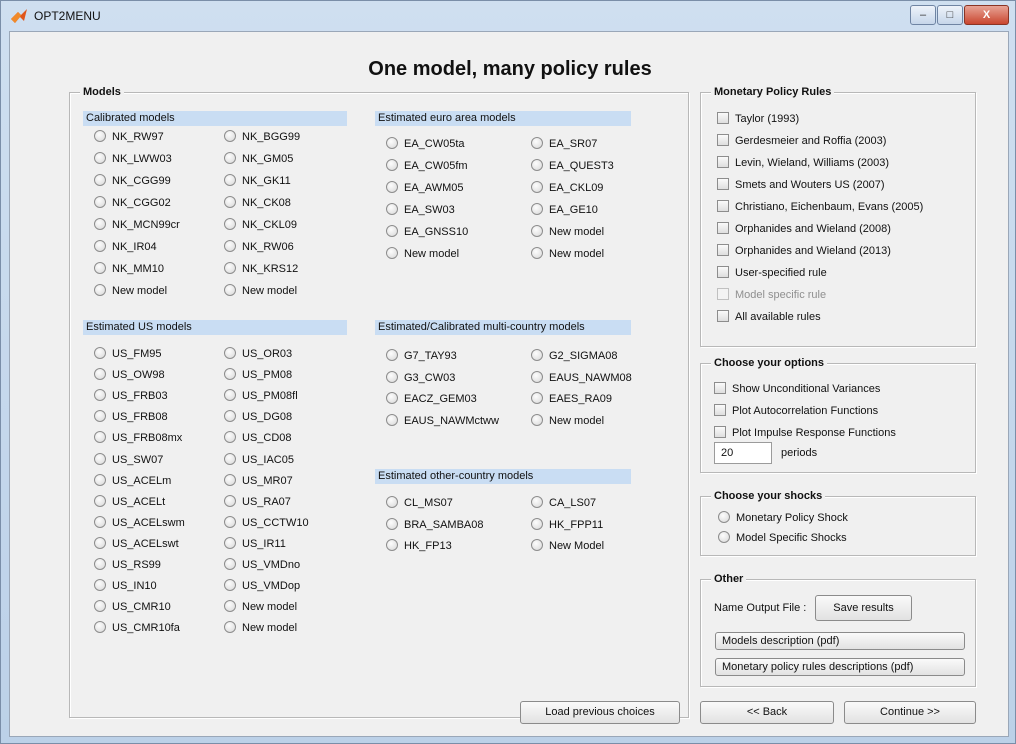 This screenshot has height=744, width=1016. What do you see at coordinates (128, 460) in the screenshot?
I see `us-model-radio: US_SW07` at bounding box center [128, 460].